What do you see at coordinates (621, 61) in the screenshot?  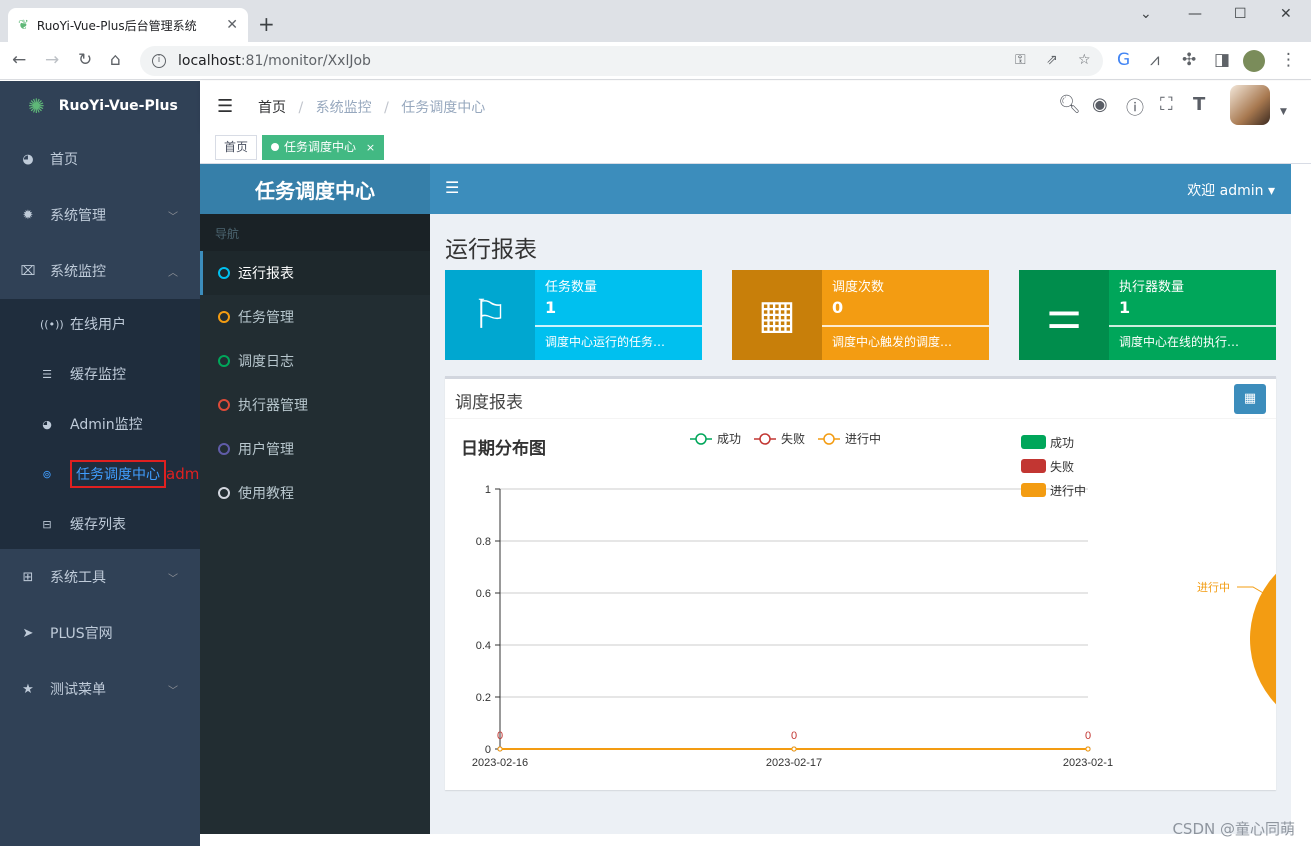 I see `address-bar: i localhost:81/monitor/XxlJob` at bounding box center [621, 61].